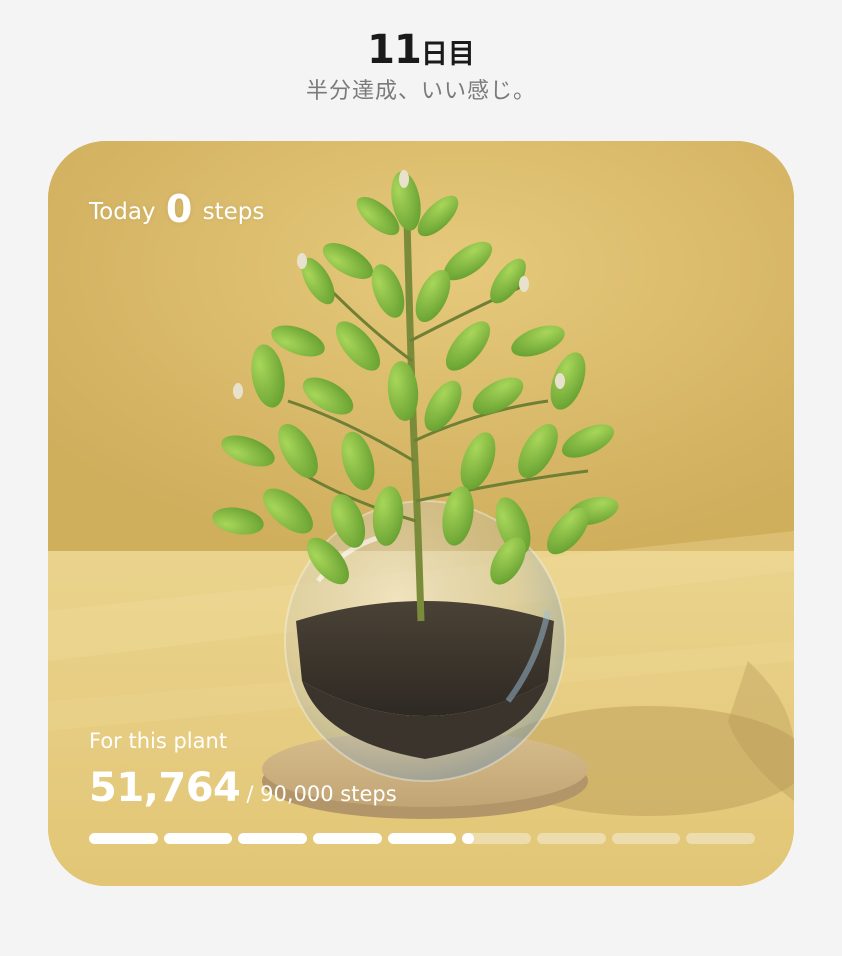 The width and height of the screenshot is (842, 956). Describe the element at coordinates (447, 54) in the screenshot. I see `day-suffix: 日目` at that location.